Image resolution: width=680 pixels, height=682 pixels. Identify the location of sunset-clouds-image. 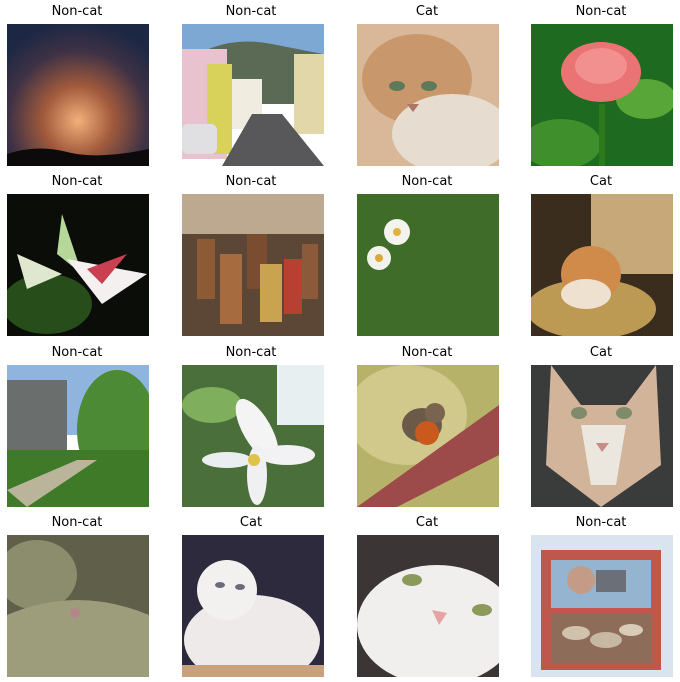
(78, 95).